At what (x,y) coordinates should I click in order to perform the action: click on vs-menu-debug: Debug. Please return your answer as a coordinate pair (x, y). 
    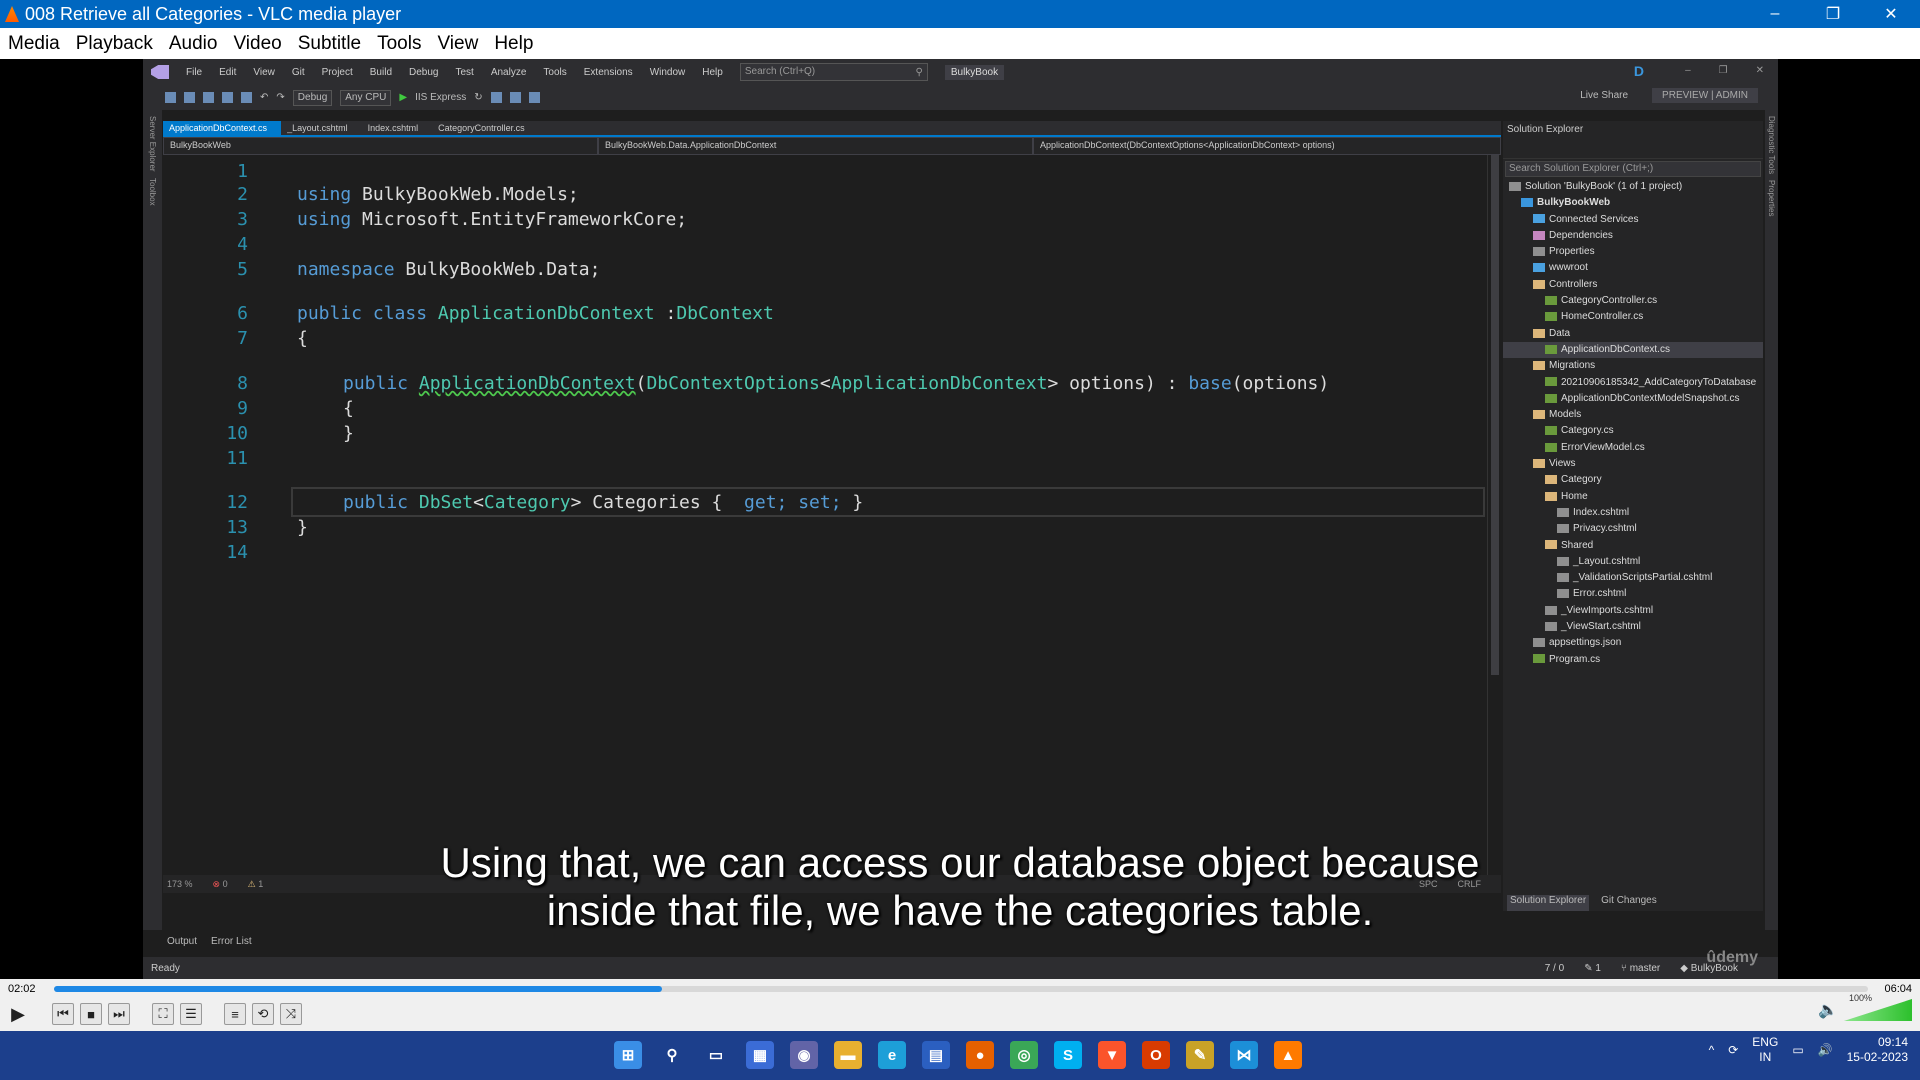
    Looking at the image, I should click on (424, 72).